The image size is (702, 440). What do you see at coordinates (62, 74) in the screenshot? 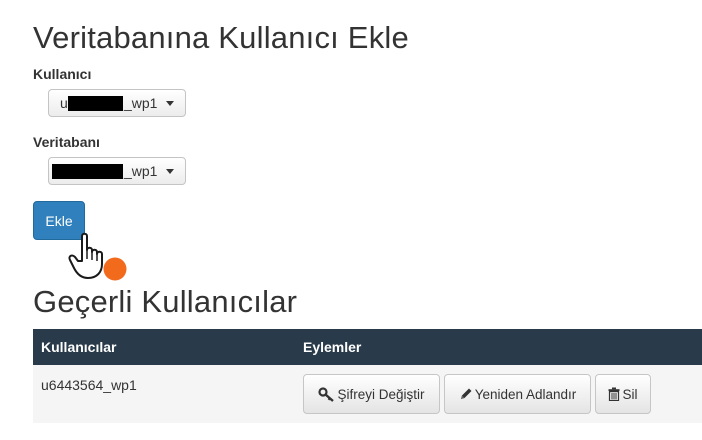
I see `user-label: Kullanıcı` at bounding box center [62, 74].